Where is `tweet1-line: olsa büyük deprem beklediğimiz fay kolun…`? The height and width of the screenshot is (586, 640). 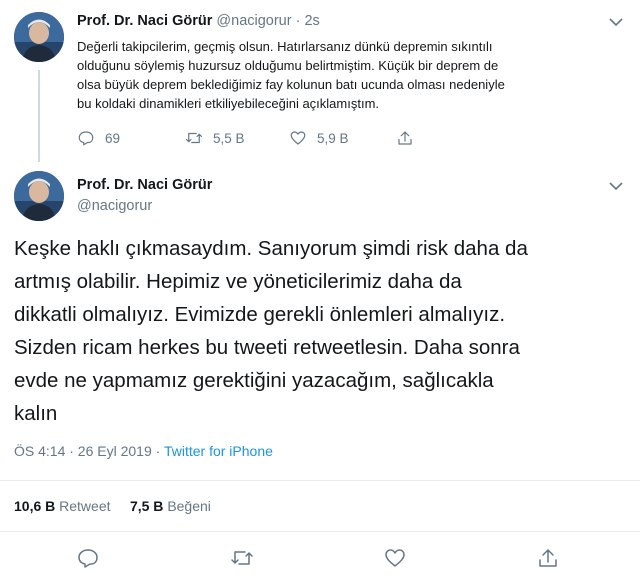
tweet1-line: olsa büyük deprem beklediğimiz fay kolun… is located at coordinates (291, 84).